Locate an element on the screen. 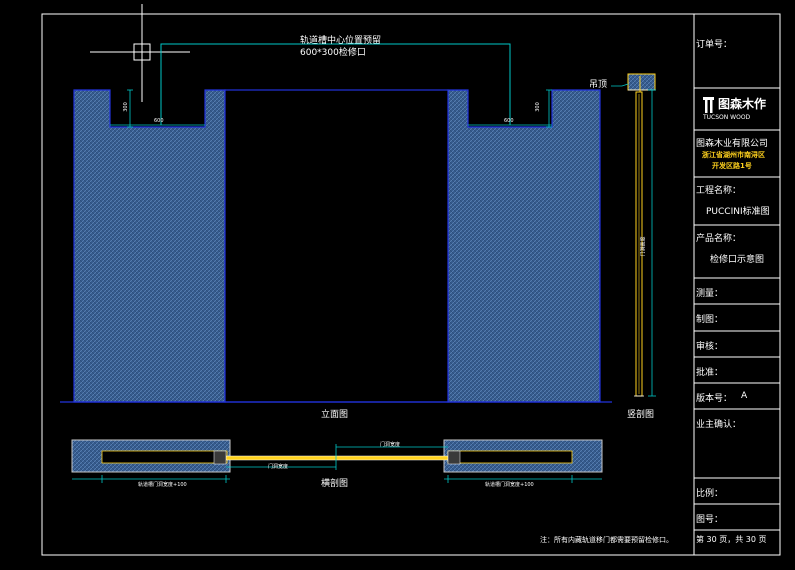 The width and height of the screenshot is (795, 570). version-label: 版本号： is located at coordinates (714, 399).